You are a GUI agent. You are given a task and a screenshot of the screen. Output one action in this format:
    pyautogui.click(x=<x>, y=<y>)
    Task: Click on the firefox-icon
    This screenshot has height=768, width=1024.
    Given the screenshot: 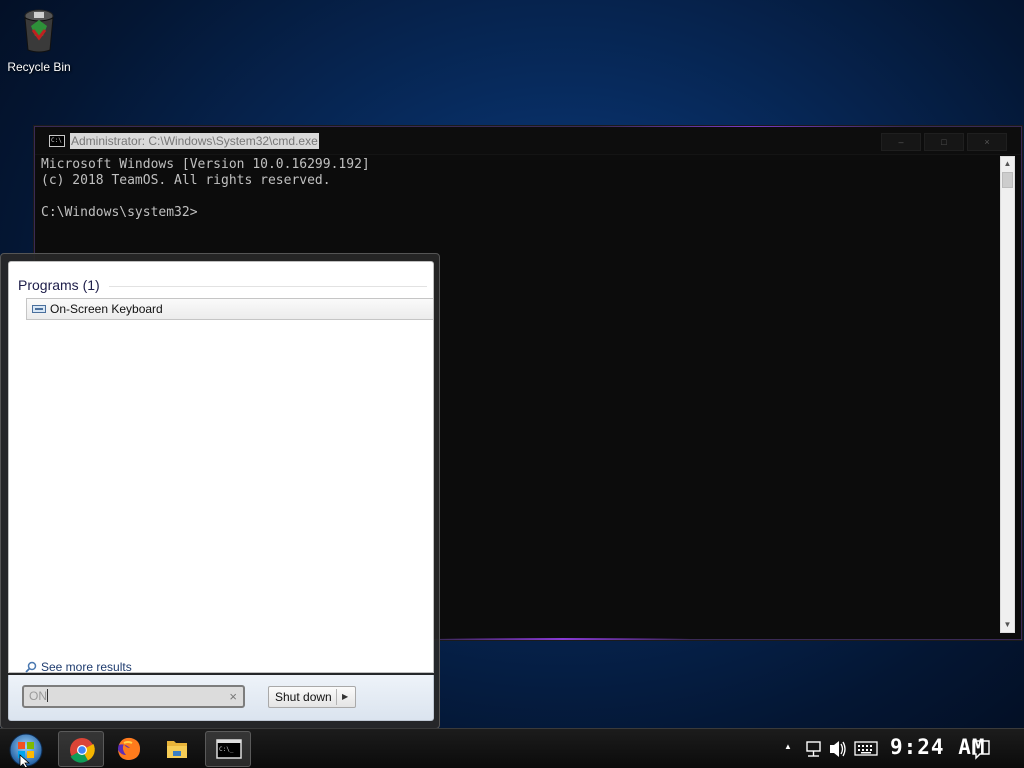 What is the action you would take?
    pyautogui.click(x=129, y=748)
    